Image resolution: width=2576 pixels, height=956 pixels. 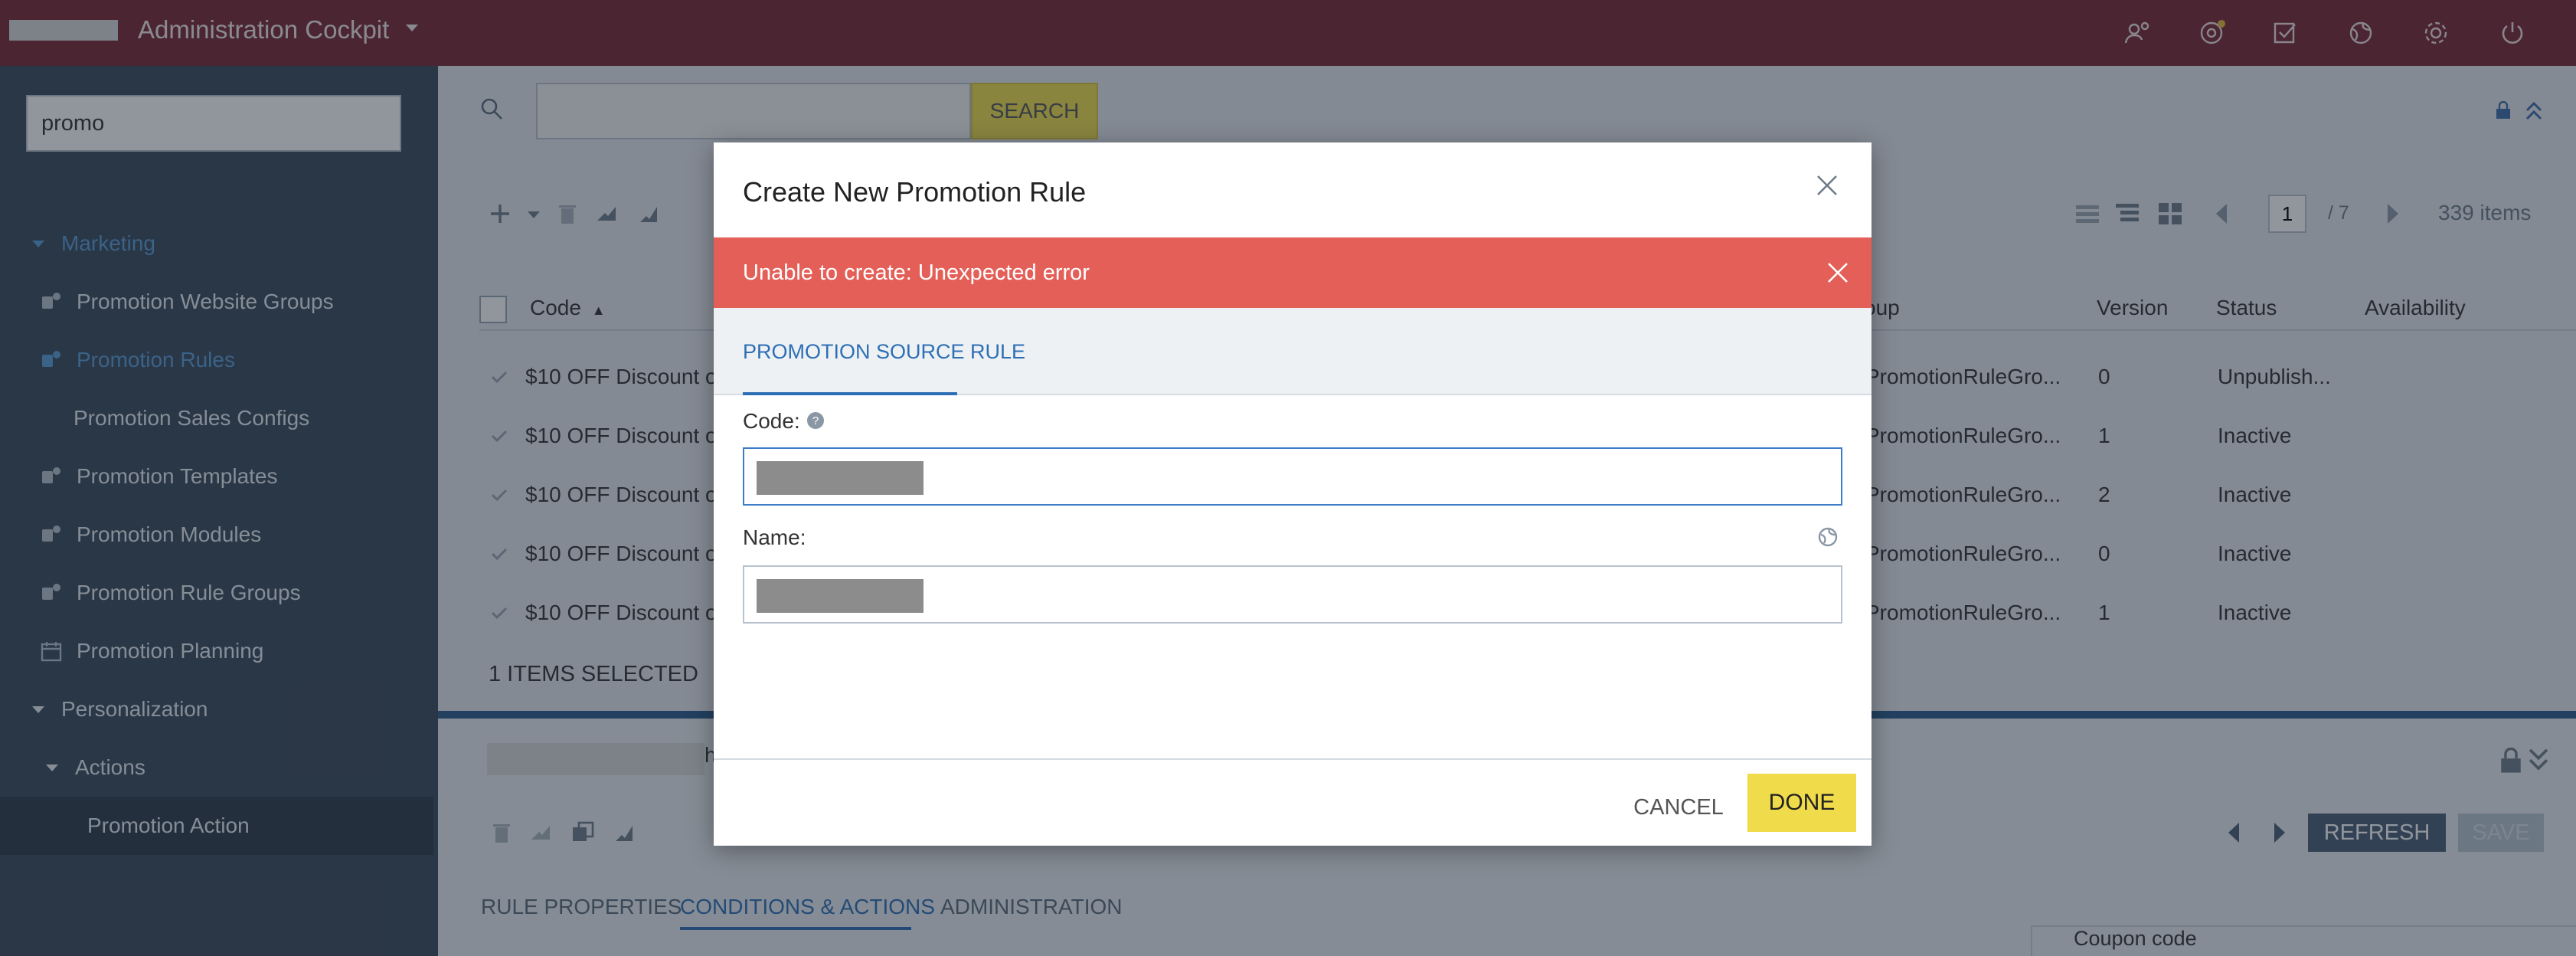 I want to click on code-input, so click(x=1292, y=477).